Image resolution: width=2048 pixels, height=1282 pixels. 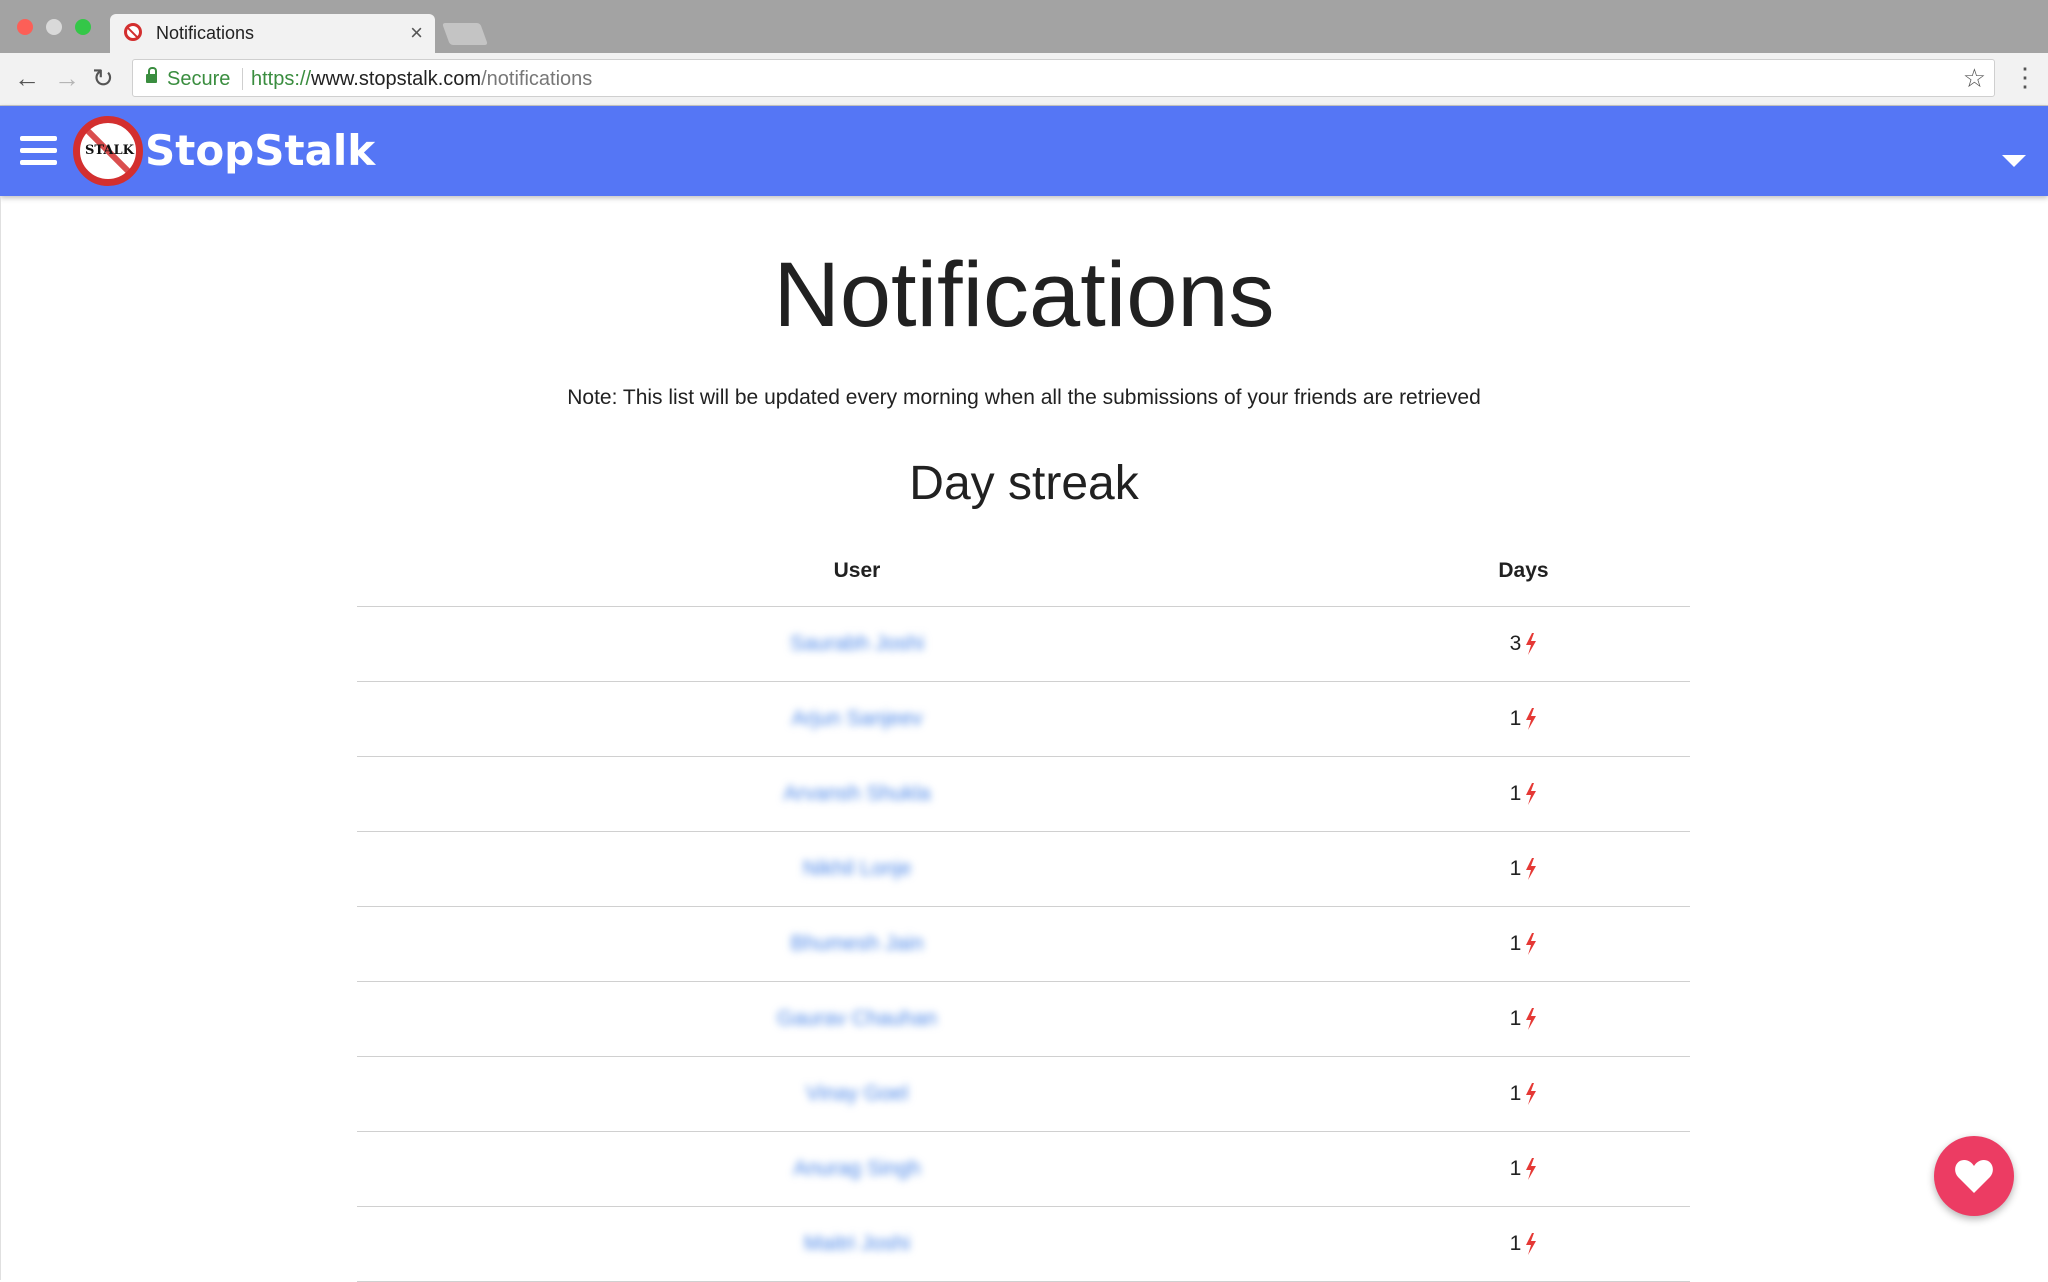 I want to click on secure-label: Secure, so click(x=199, y=79).